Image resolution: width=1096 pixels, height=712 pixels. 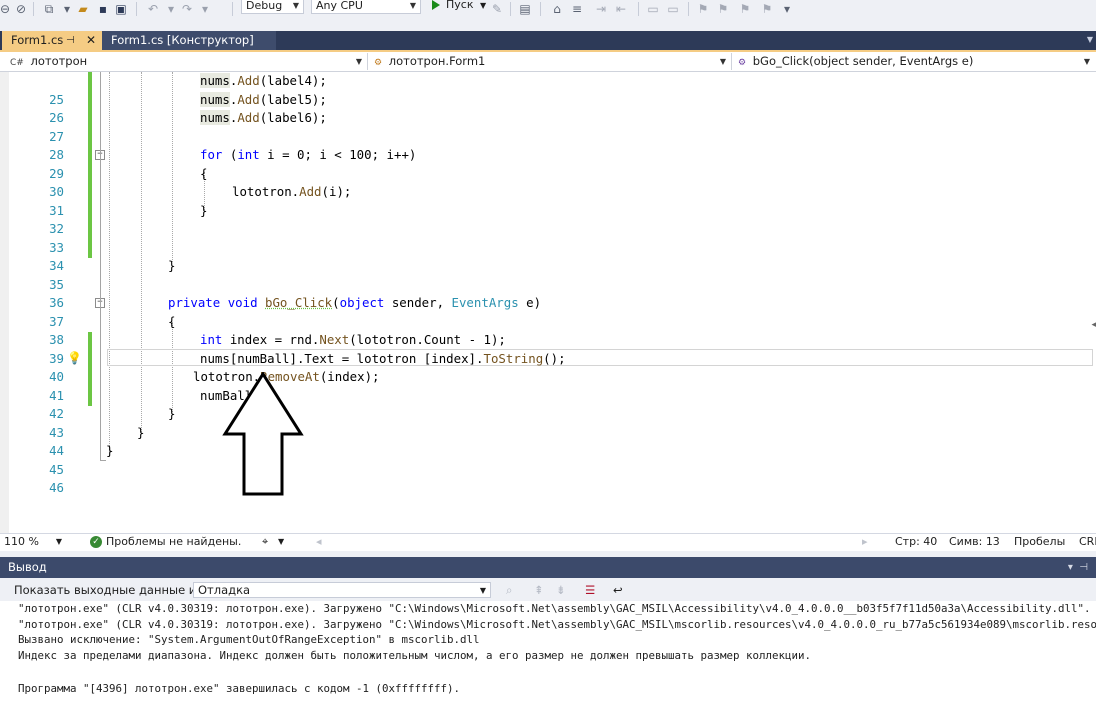 What do you see at coordinates (548, 145) in the screenshot?
I see `code-line: 28` at bounding box center [548, 145].